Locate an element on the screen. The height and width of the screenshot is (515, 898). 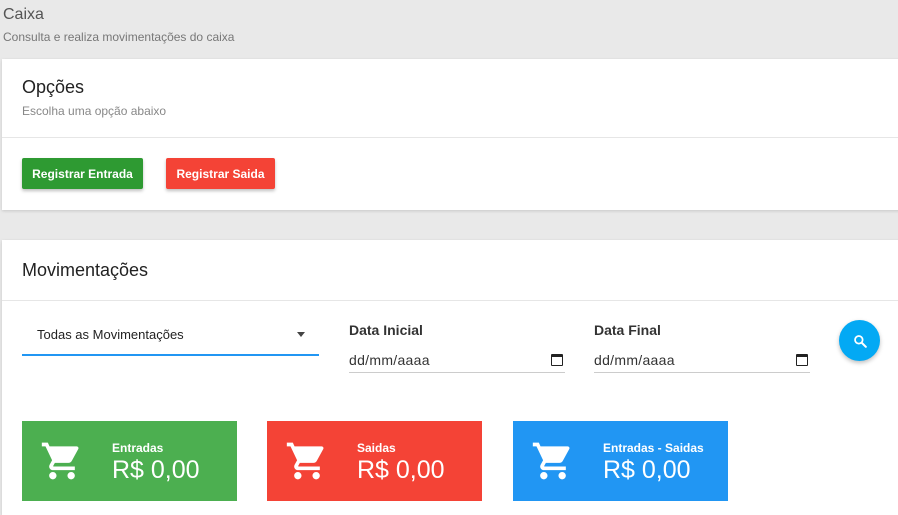
data-inicial-input: dd/mm/aaaa is located at coordinates (457, 360).